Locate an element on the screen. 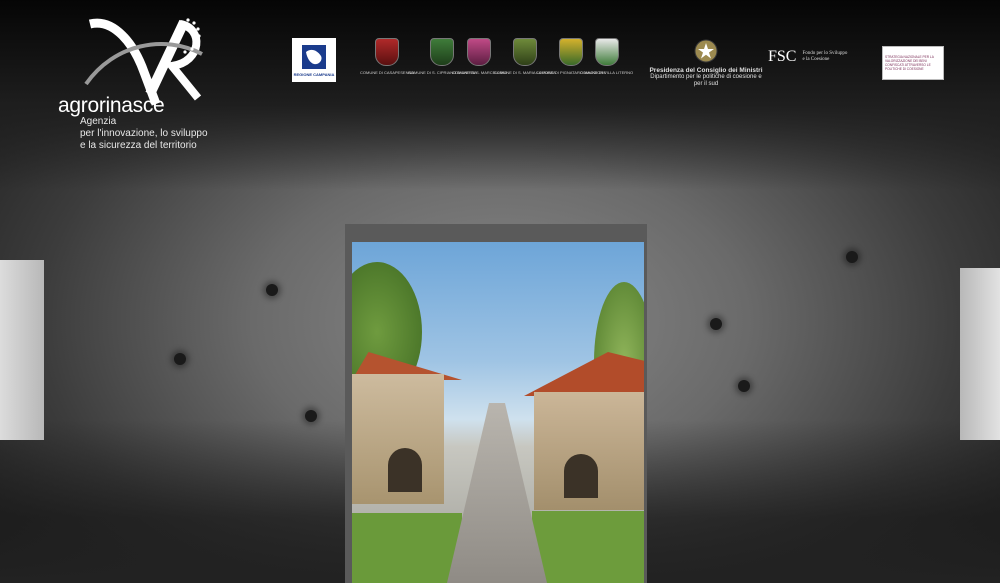 The width and height of the screenshot is (1000, 583). sponsor-municipality: COMUNE DI CASAPESENNA is located at coordinates (387, 56).